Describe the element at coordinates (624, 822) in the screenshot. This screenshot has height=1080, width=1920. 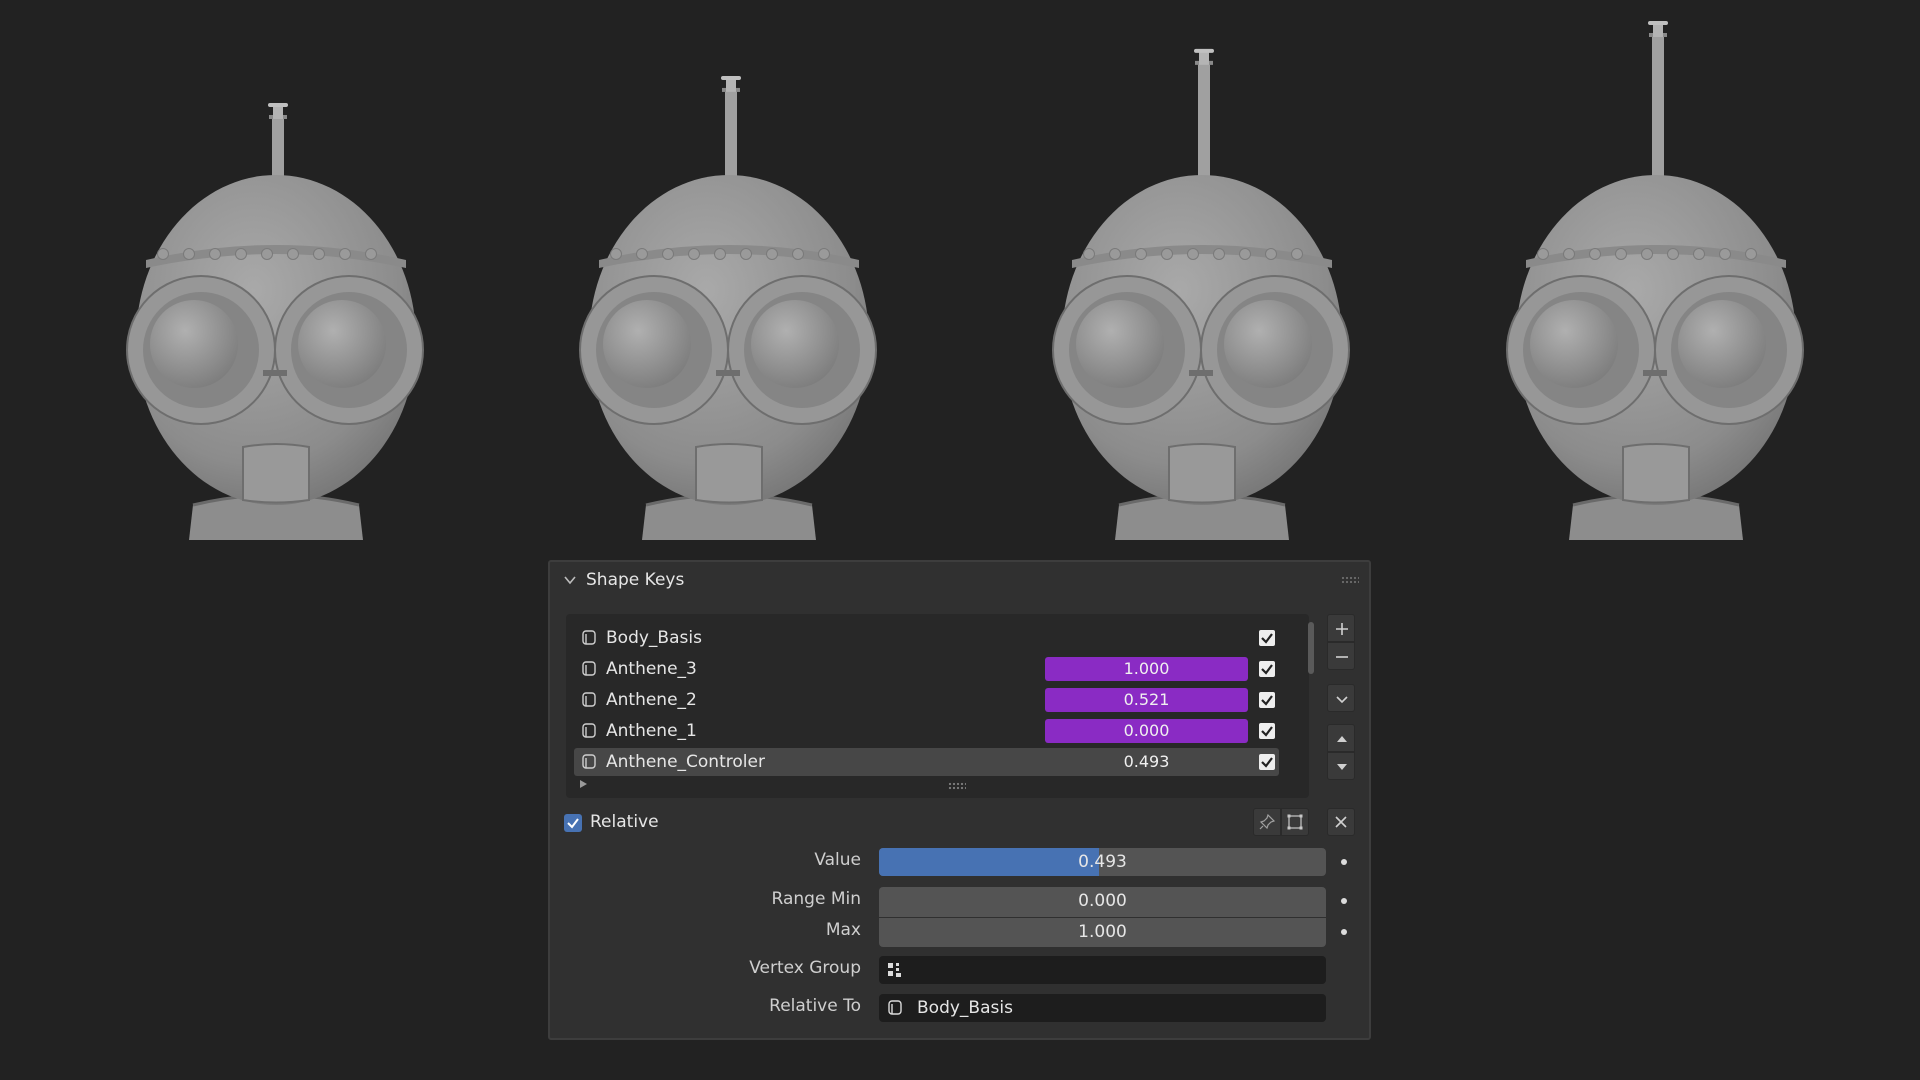
I see `relative-label: Relative` at that location.